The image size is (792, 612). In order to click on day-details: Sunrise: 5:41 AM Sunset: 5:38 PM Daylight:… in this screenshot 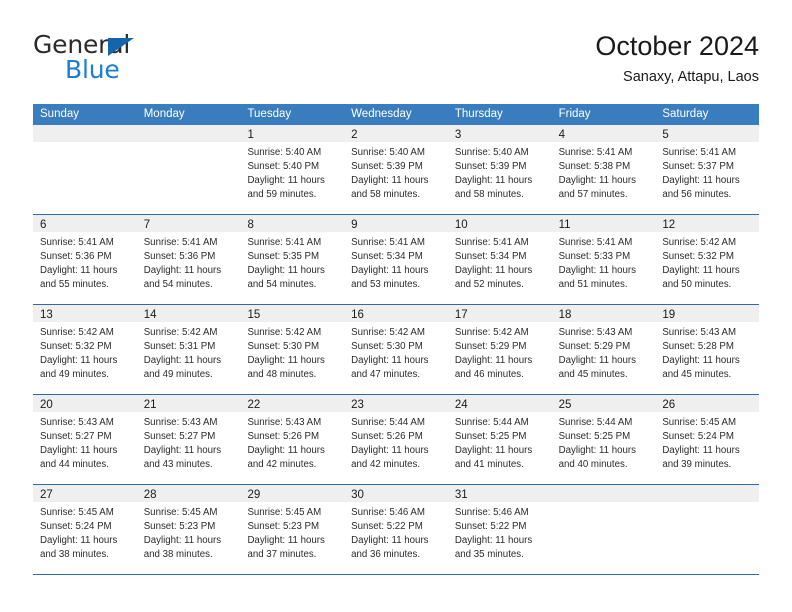, I will do `click(604, 175)`.